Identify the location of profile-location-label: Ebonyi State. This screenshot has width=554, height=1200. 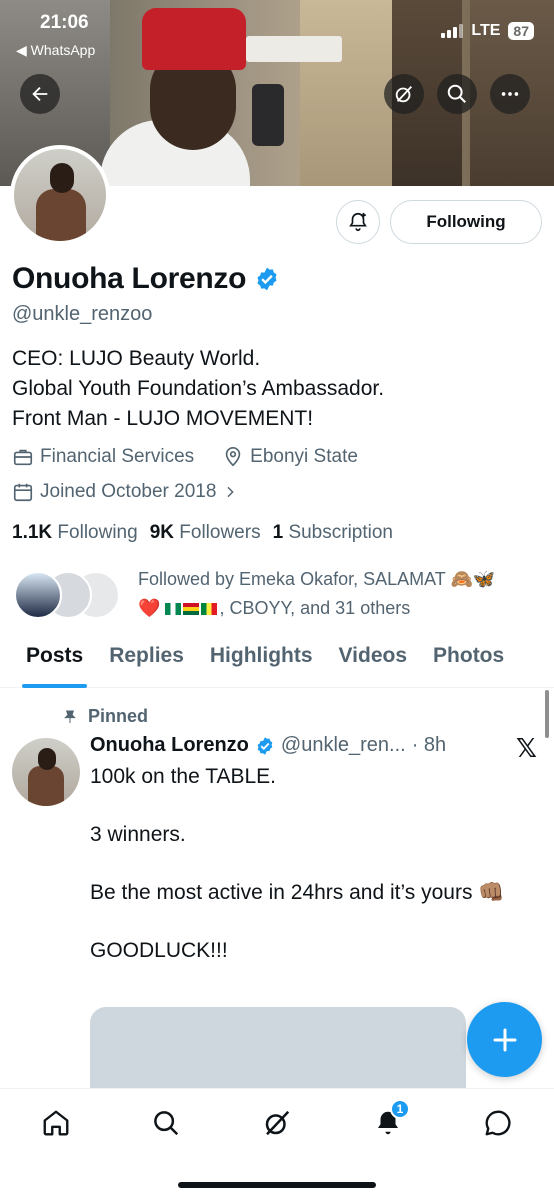
(304, 456).